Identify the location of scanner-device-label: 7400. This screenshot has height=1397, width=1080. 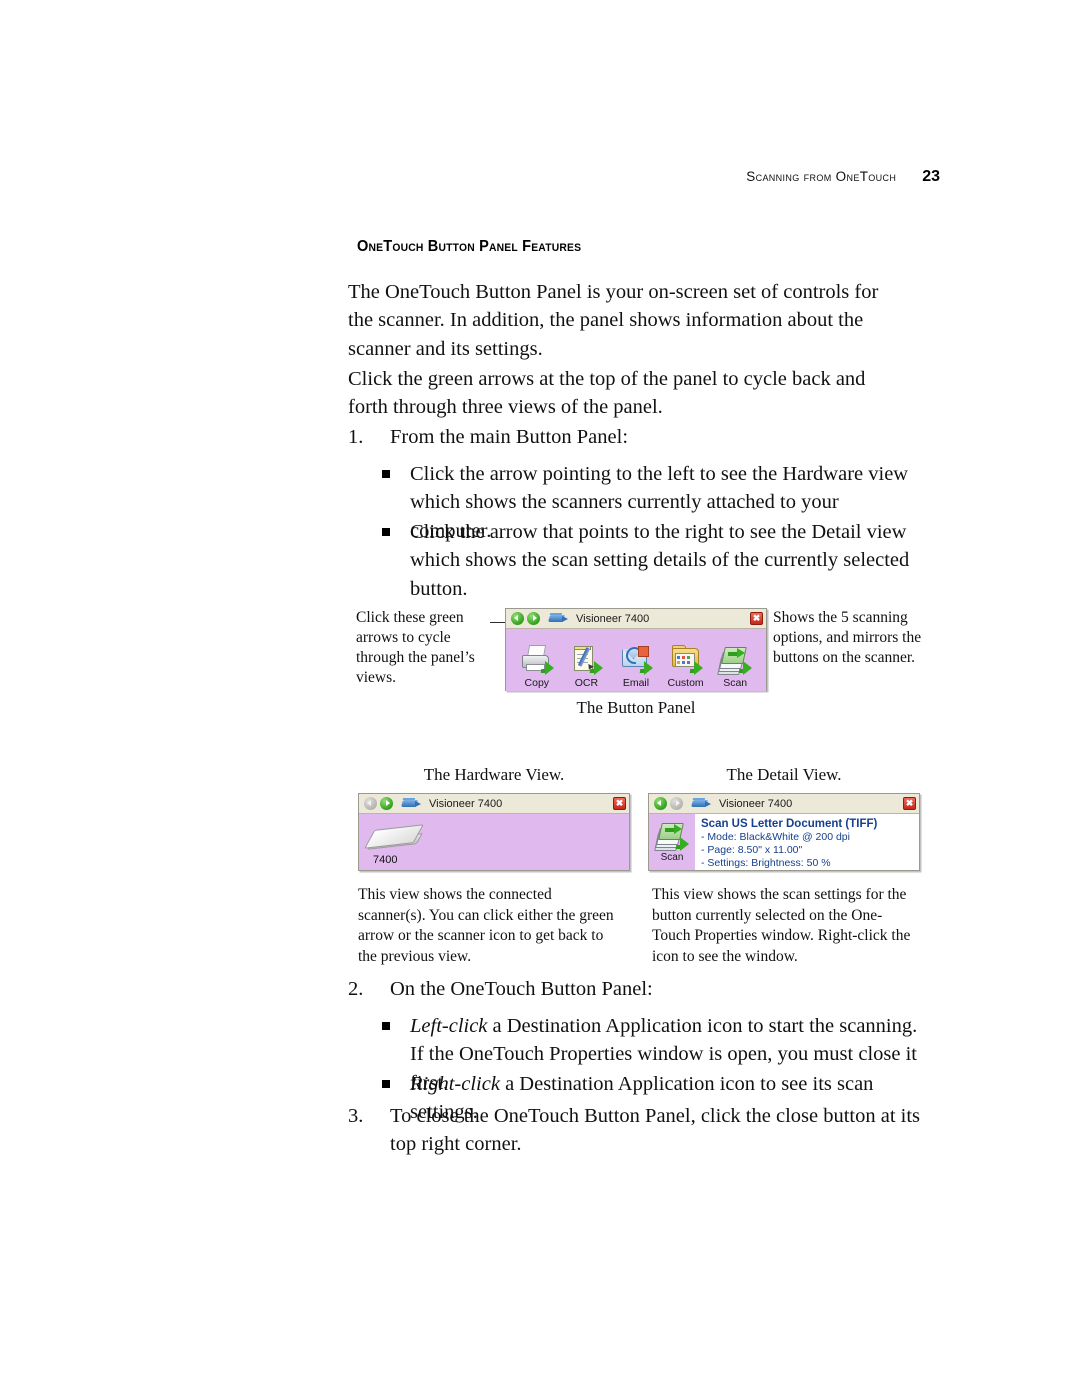
(385, 860).